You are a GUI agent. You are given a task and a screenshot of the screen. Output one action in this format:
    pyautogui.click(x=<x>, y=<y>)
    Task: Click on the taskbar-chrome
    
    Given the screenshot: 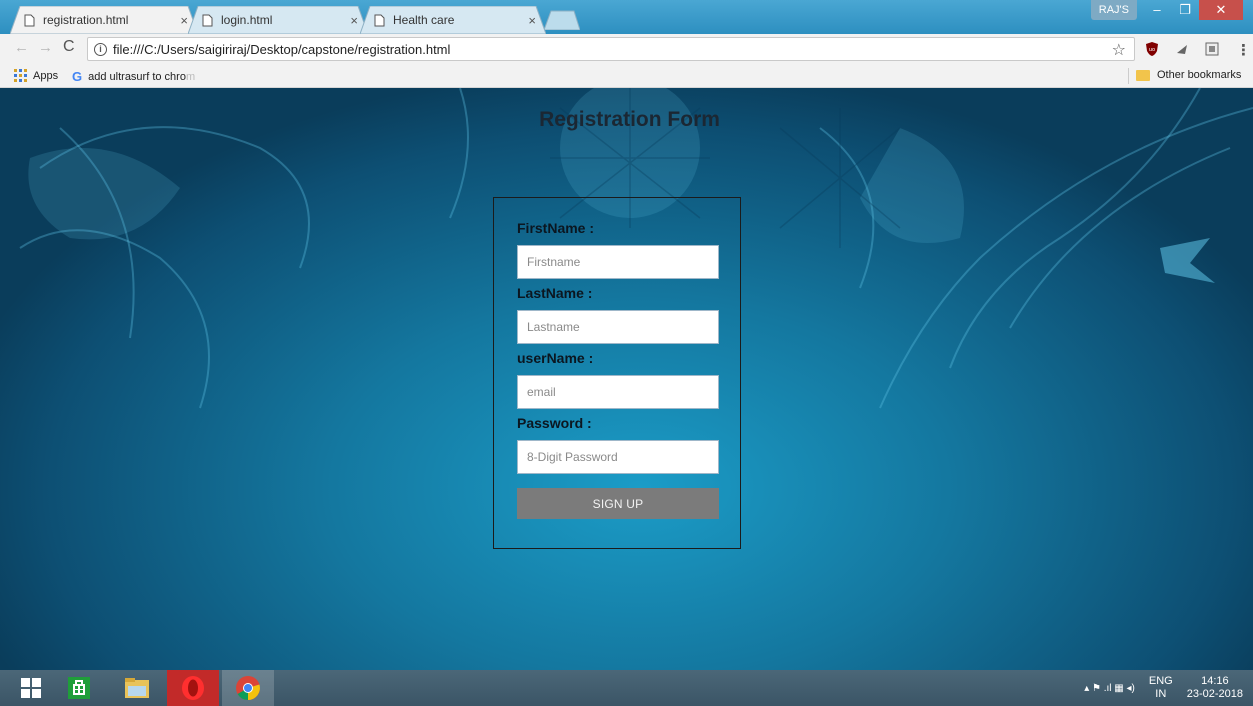 What is the action you would take?
    pyautogui.click(x=248, y=688)
    